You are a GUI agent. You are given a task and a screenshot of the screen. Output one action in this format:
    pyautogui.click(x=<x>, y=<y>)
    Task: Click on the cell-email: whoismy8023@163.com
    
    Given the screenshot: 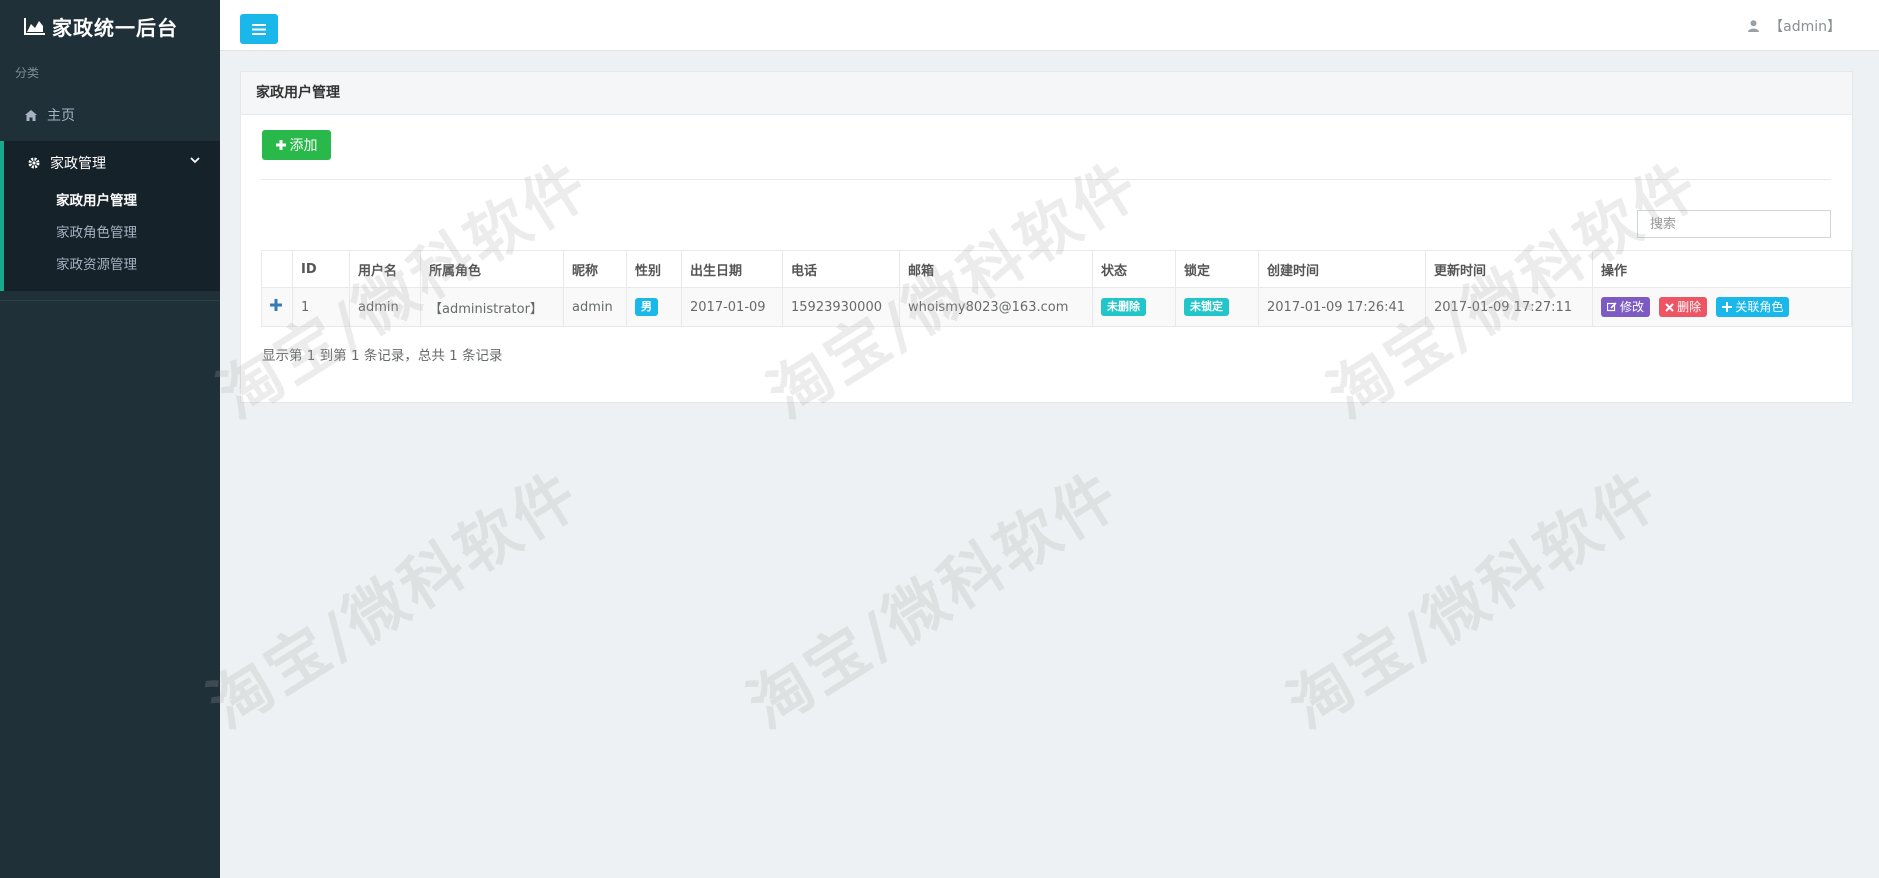 What is the action you would take?
    pyautogui.click(x=996, y=307)
    